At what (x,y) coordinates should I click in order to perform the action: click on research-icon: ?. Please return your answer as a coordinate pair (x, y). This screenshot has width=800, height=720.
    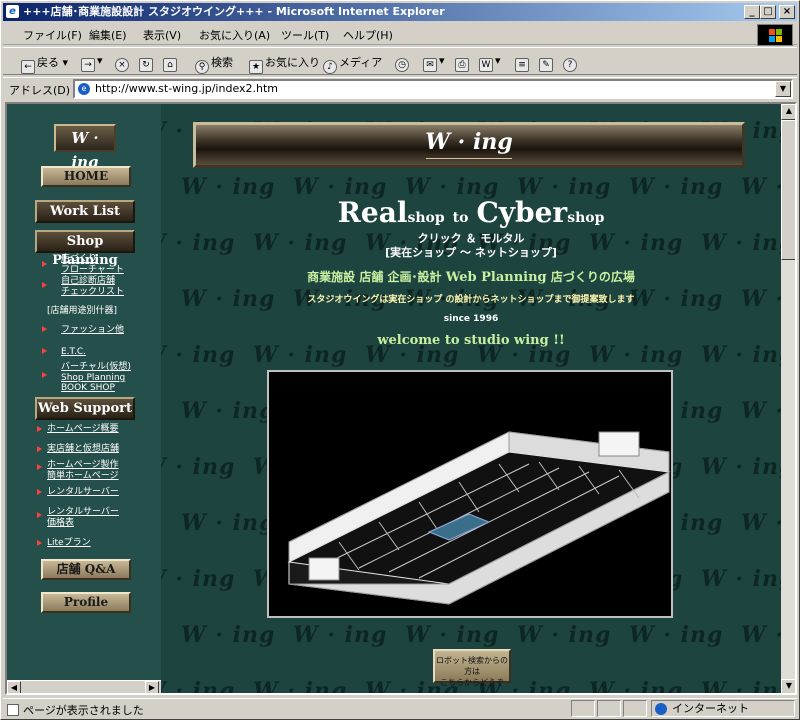
    Looking at the image, I should click on (570, 65).